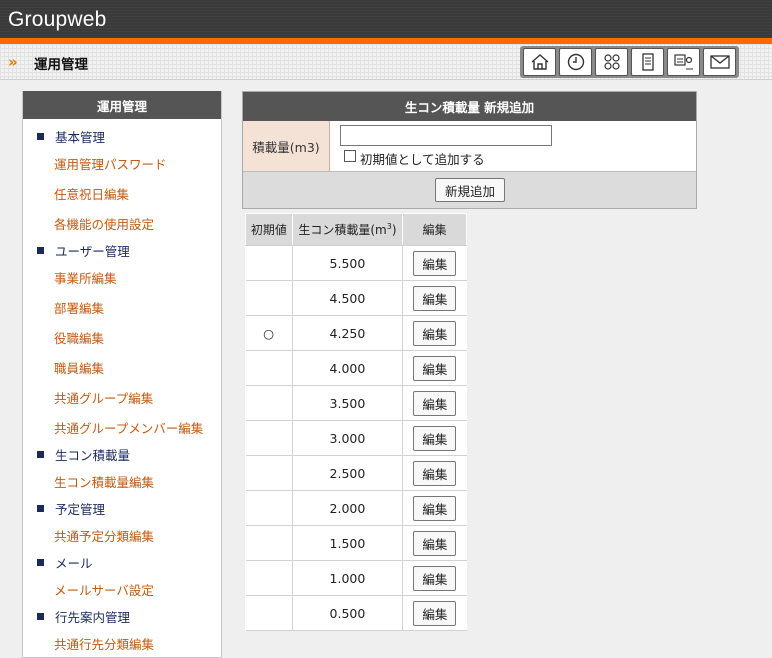 This screenshot has height=658, width=772. What do you see at coordinates (348, 263) in the screenshot?
I see `amount-cell: 5.500` at bounding box center [348, 263].